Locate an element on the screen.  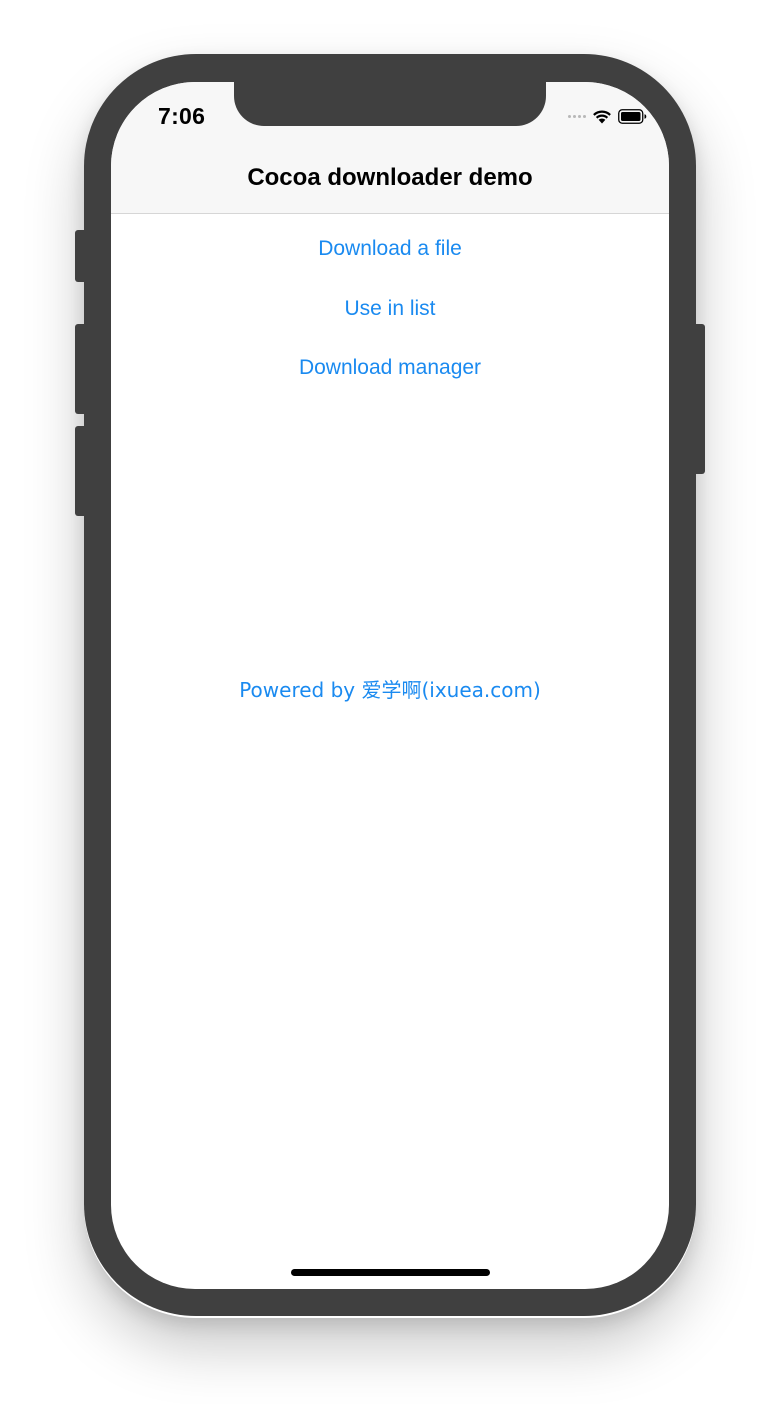
page-title: Cocoa downloader demo is located at coordinates (390, 177).